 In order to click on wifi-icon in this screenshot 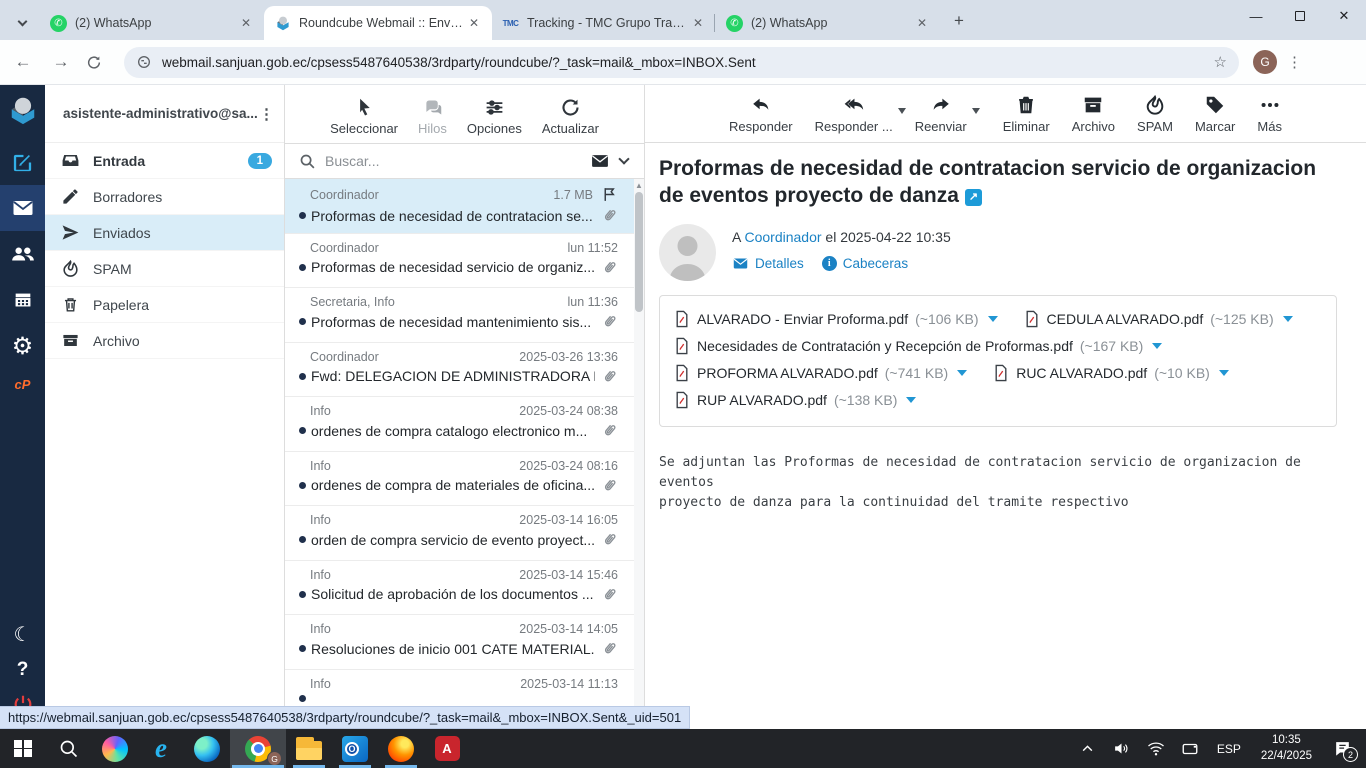, I will do `click(1156, 748)`.